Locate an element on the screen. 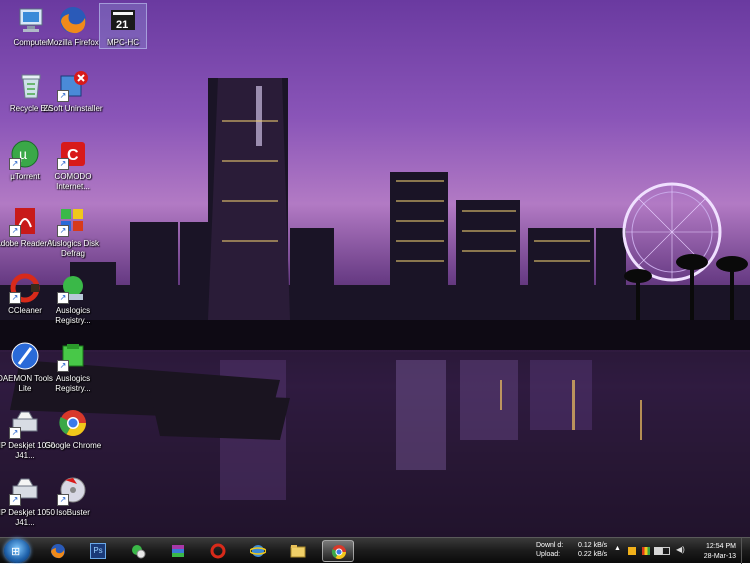  utorrent-icon: µ ↗ is located at coordinates (25, 154).